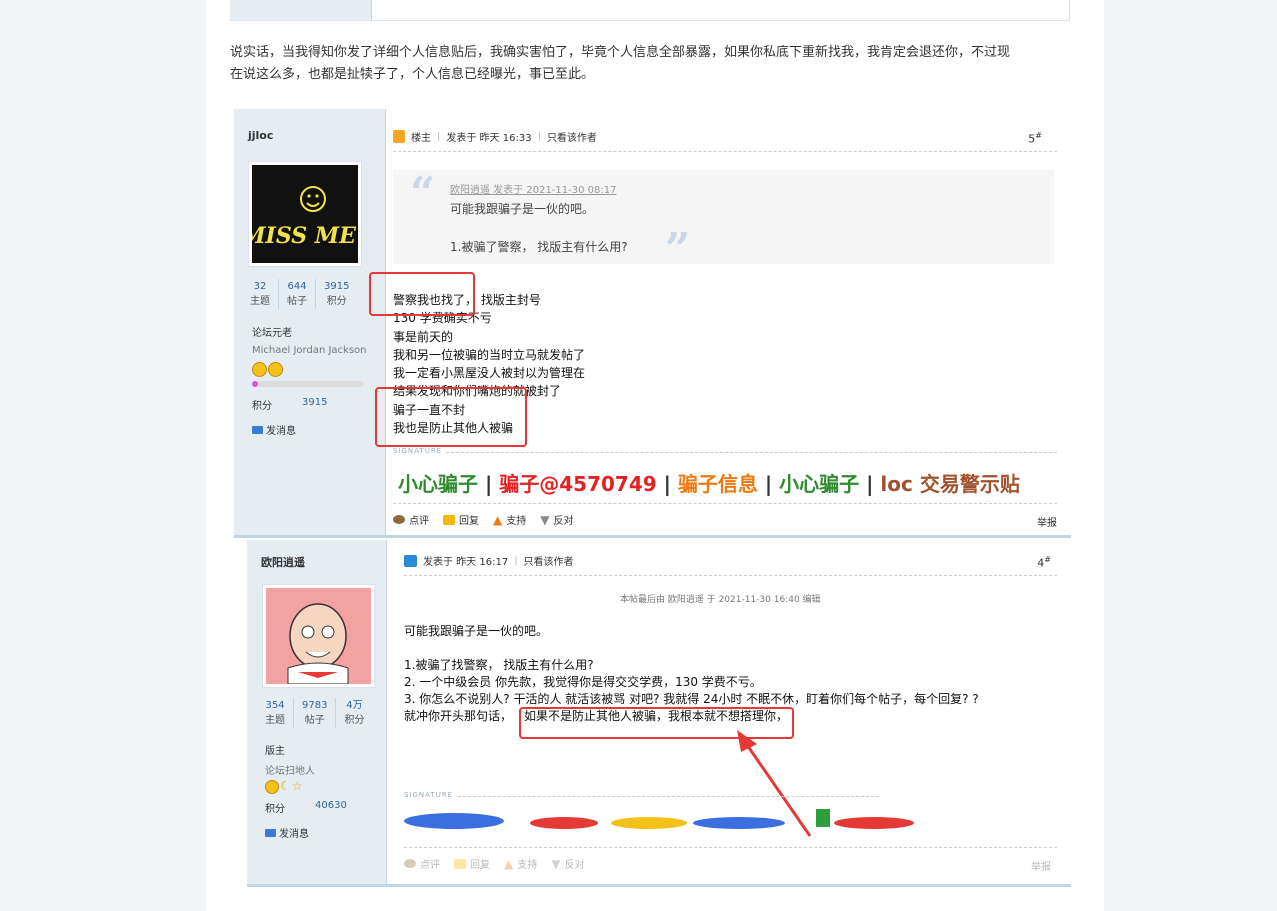 The width and height of the screenshot is (1277, 911). Describe the element at coordinates (410, 560) in the screenshot. I see `post-icon` at that location.